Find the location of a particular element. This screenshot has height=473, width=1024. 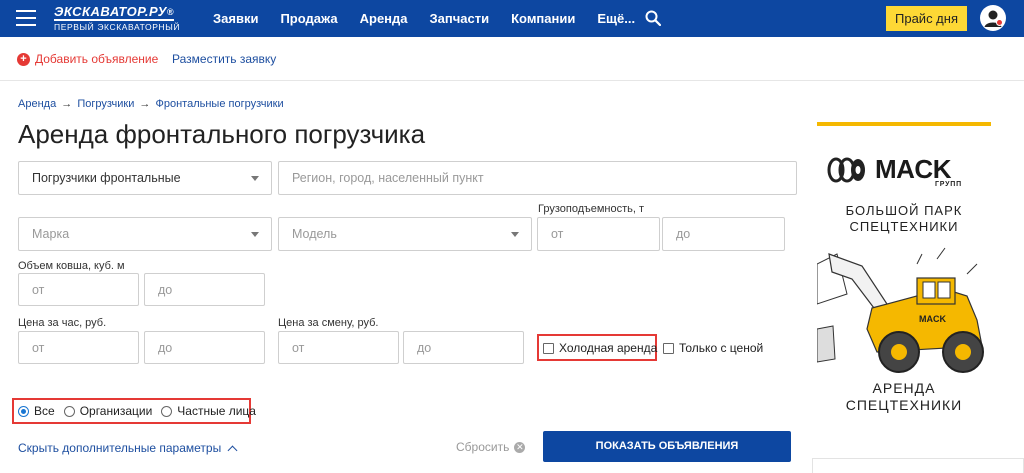

logo-tagline: ПЕРВЫЙ ЭКСКАВАТОРНЫЙ is located at coordinates (117, 27).